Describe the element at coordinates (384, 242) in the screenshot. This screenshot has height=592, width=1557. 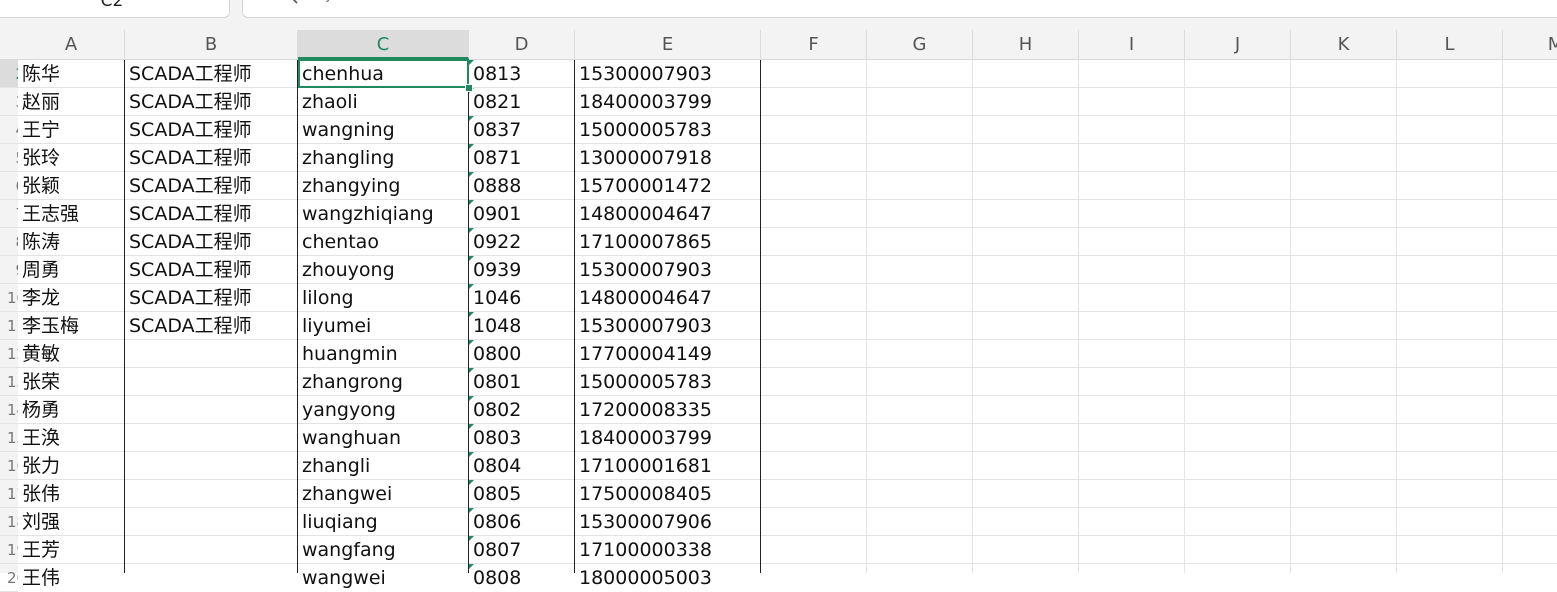
I see `cell-pinyin: chentao` at that location.